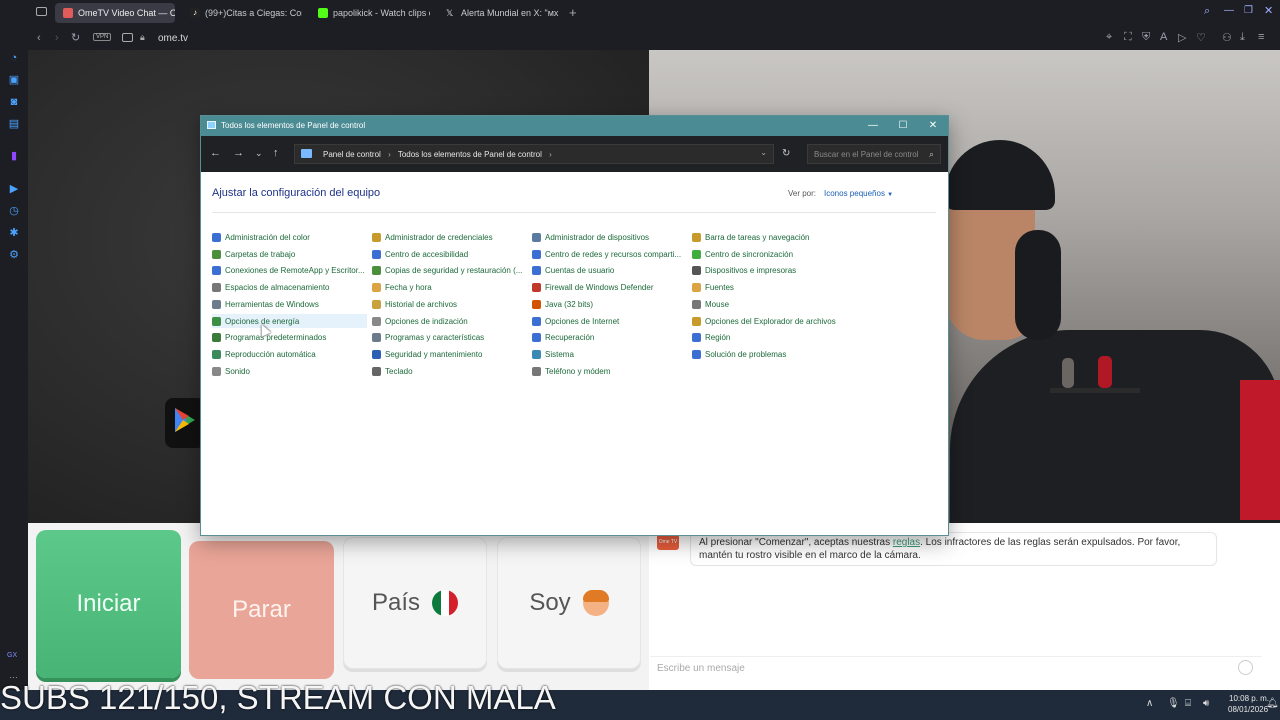 The width and height of the screenshot is (1280, 720). Describe the element at coordinates (449, 371) in the screenshot. I see `control-panel-item: Teclado` at that location.